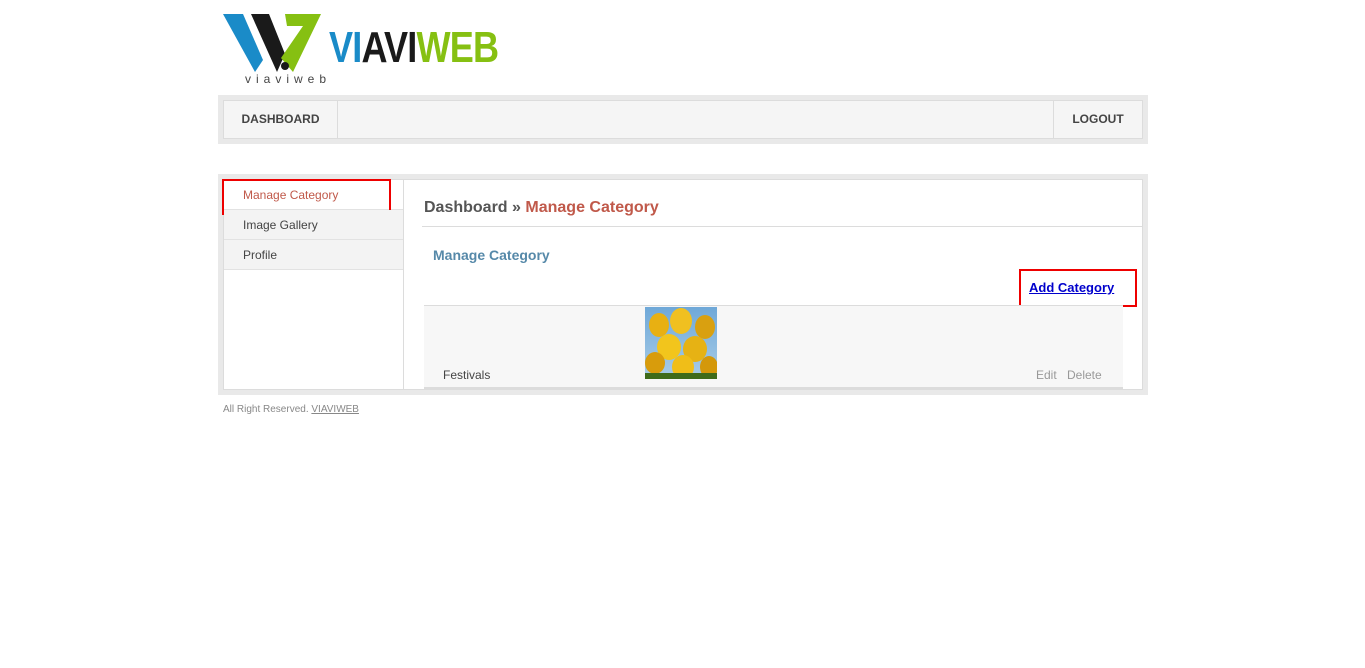 This screenshot has height=668, width=1365. What do you see at coordinates (782, 226) in the screenshot?
I see `breadcrumb-divider` at bounding box center [782, 226].